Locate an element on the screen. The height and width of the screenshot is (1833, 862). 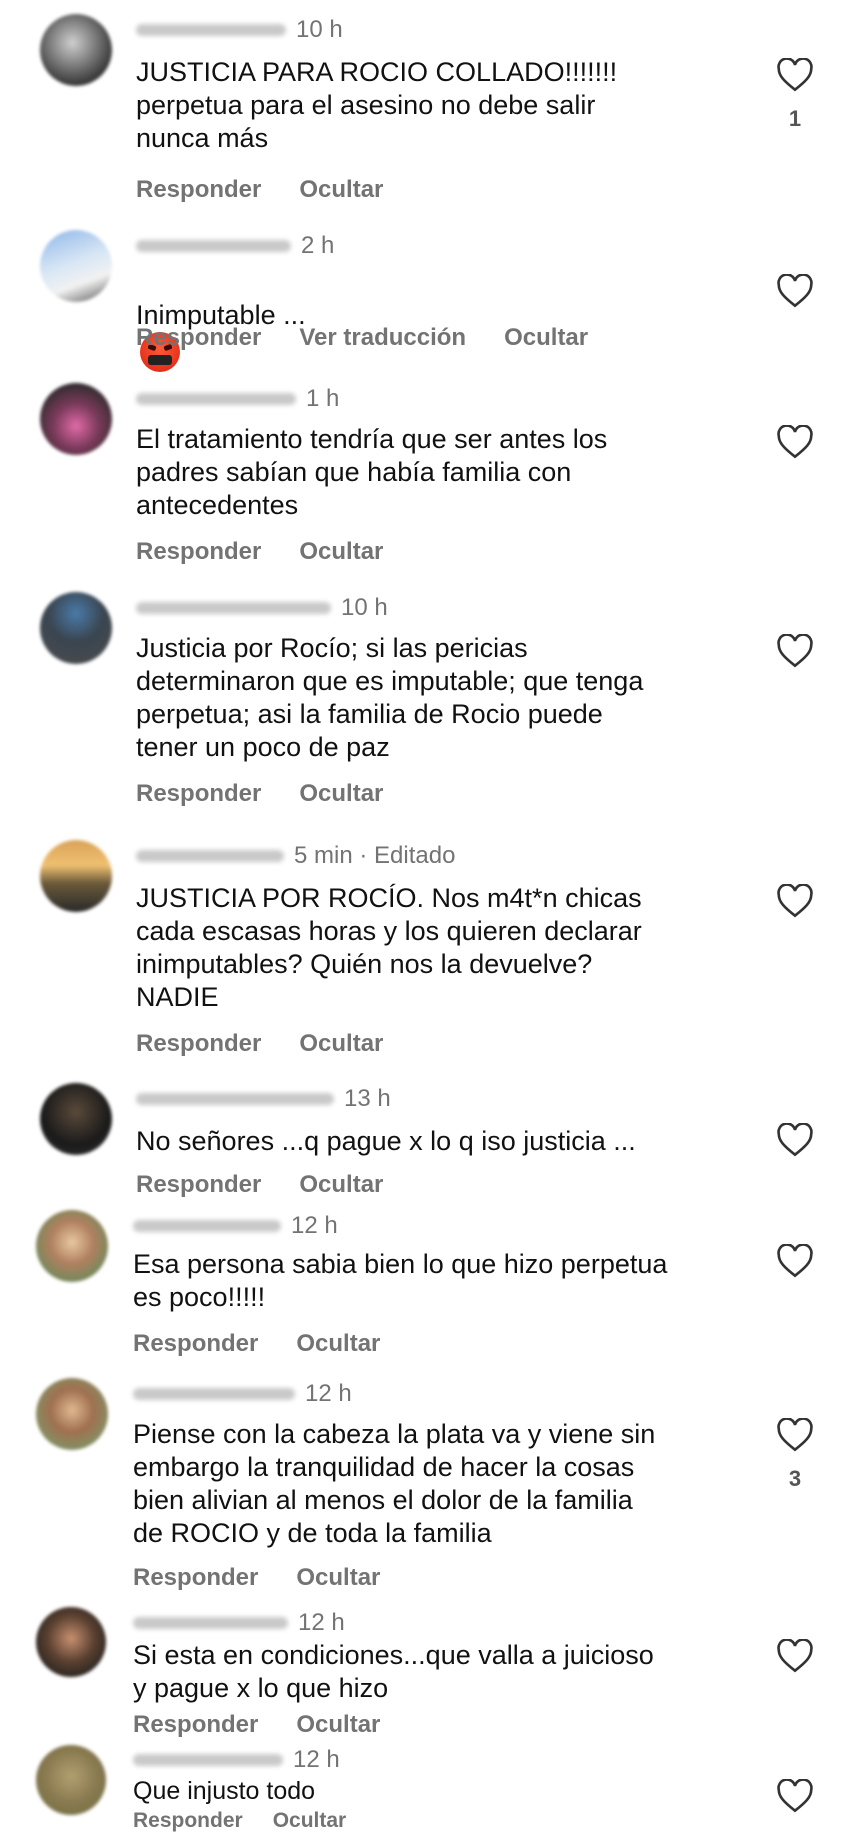
comment-time: 5 min · Editado is located at coordinates (375, 855).